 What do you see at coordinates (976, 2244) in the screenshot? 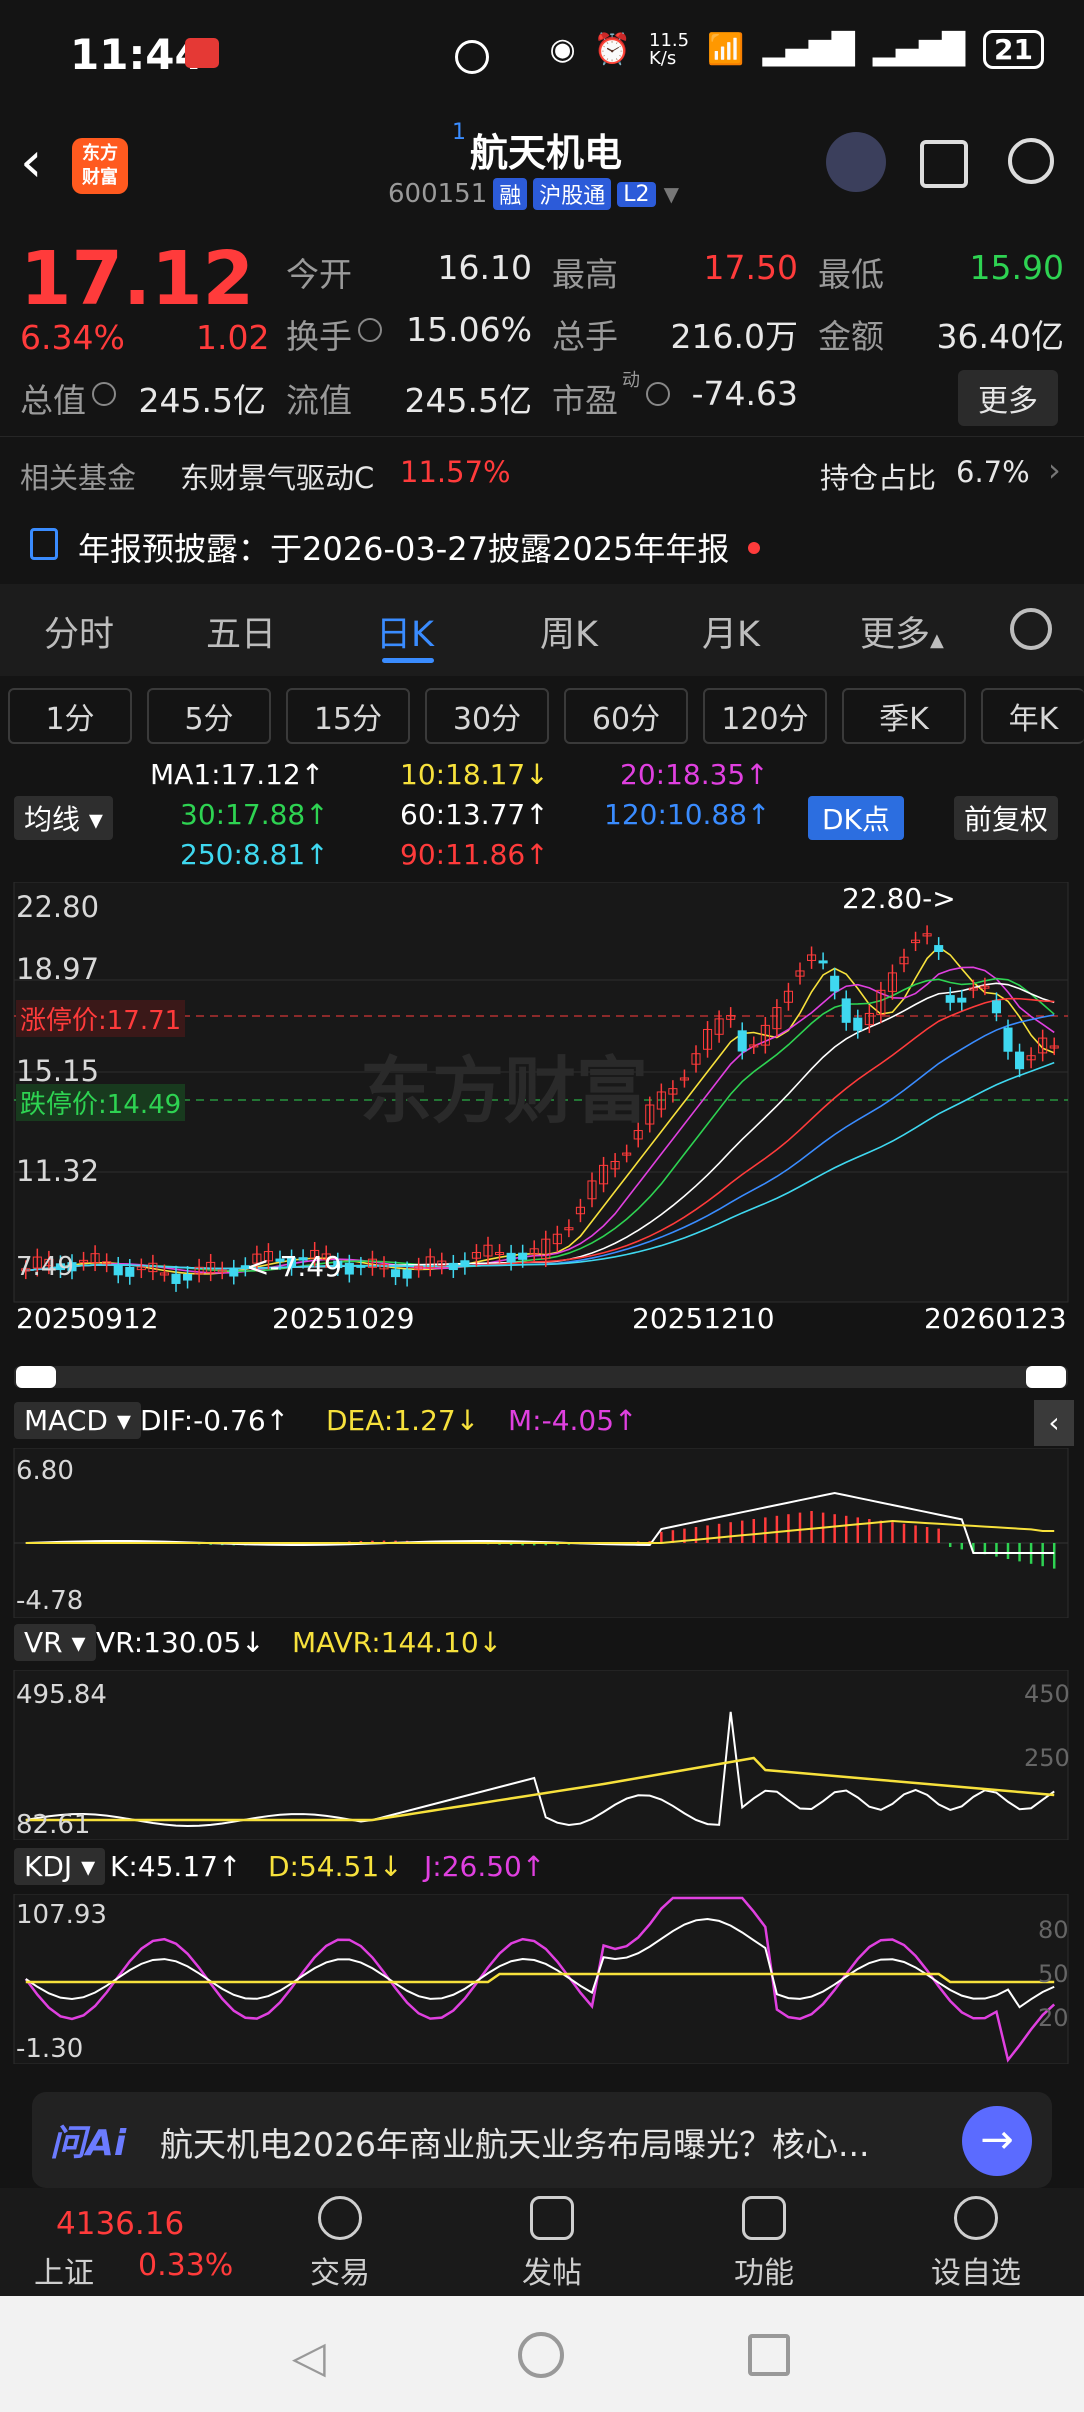
I see `nav-watchlist: 设自选` at bounding box center [976, 2244].